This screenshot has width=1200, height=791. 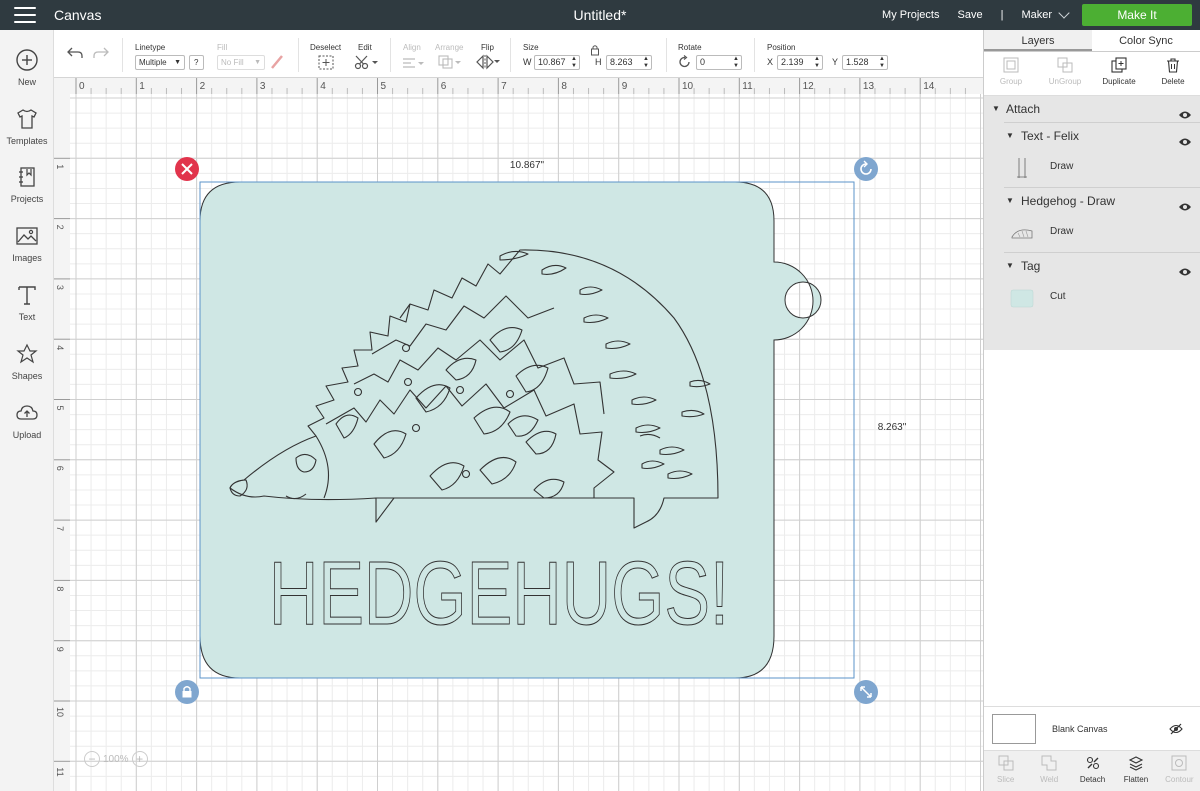 I want to click on zoom-in-button: +, so click(x=139, y=759).